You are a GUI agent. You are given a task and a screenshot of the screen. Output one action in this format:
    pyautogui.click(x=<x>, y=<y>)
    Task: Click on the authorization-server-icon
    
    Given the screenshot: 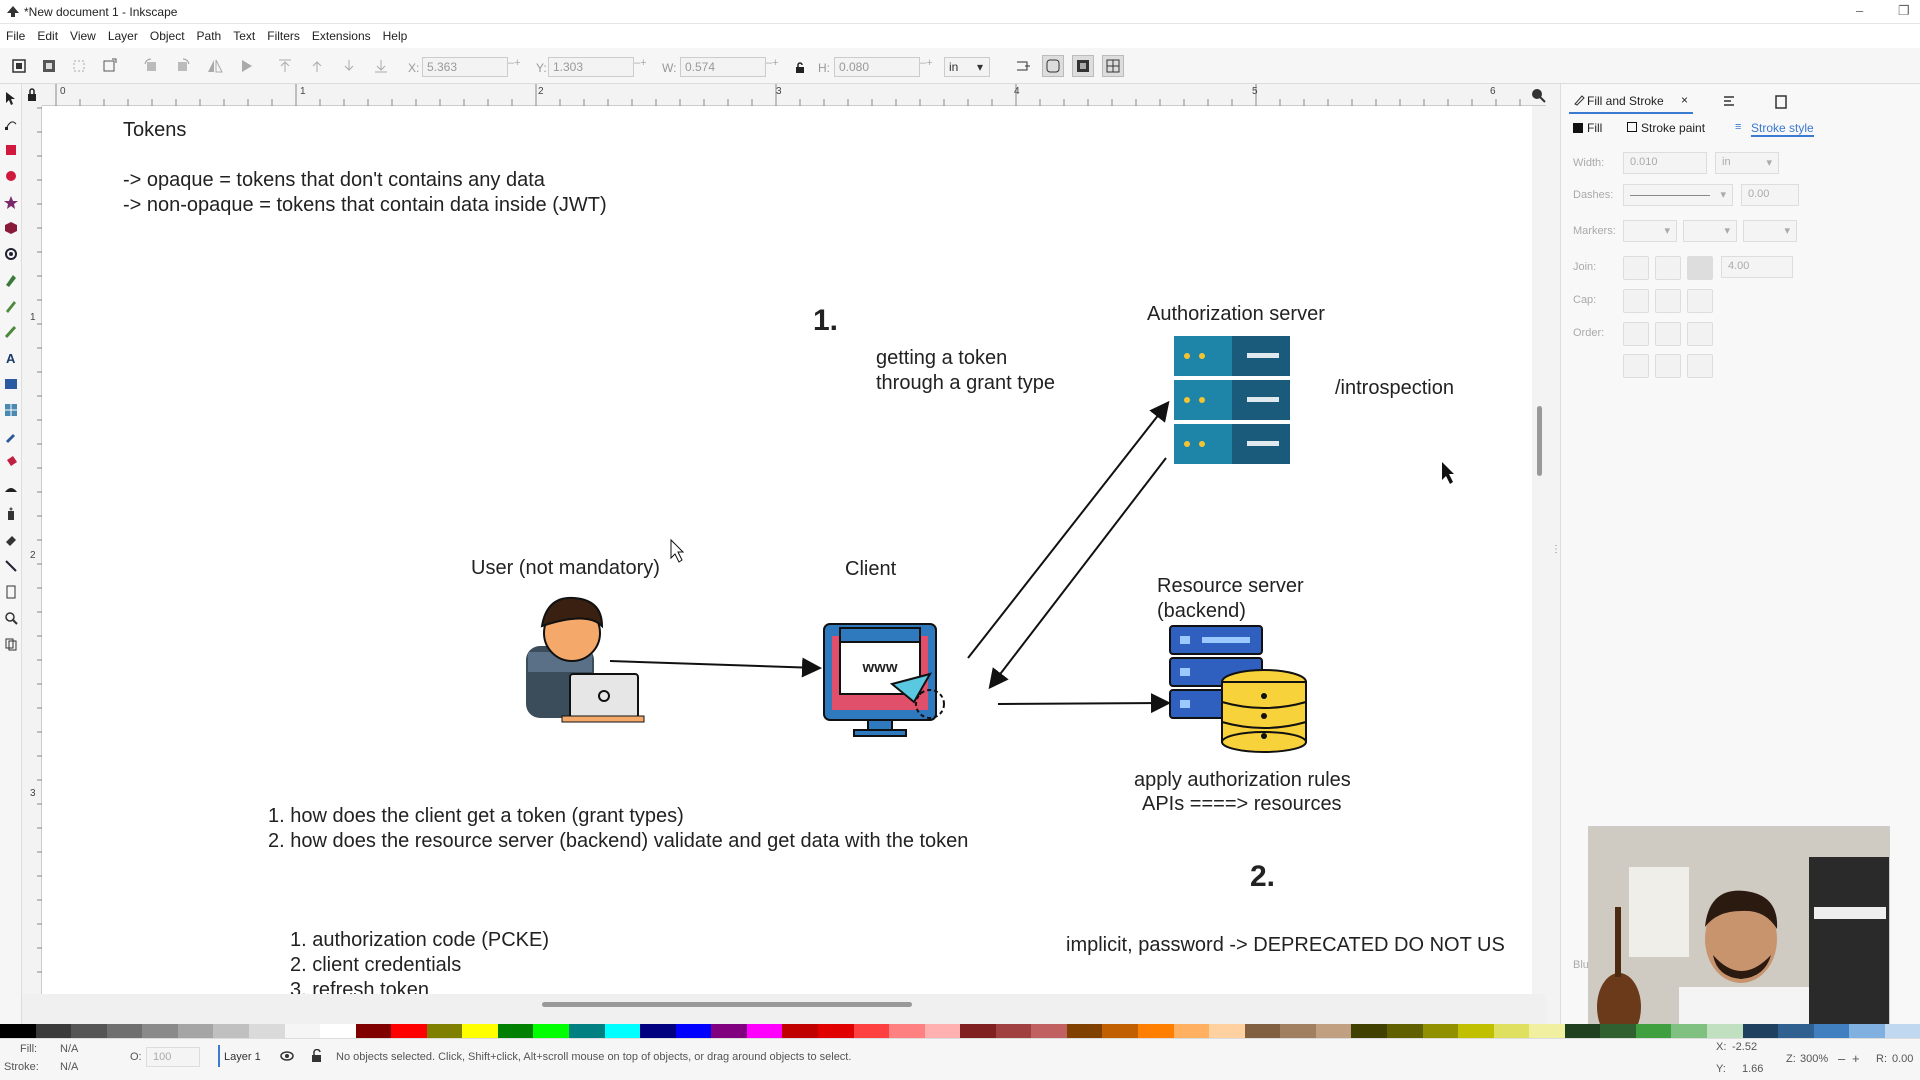 What is the action you would take?
    pyautogui.click(x=1232, y=400)
    